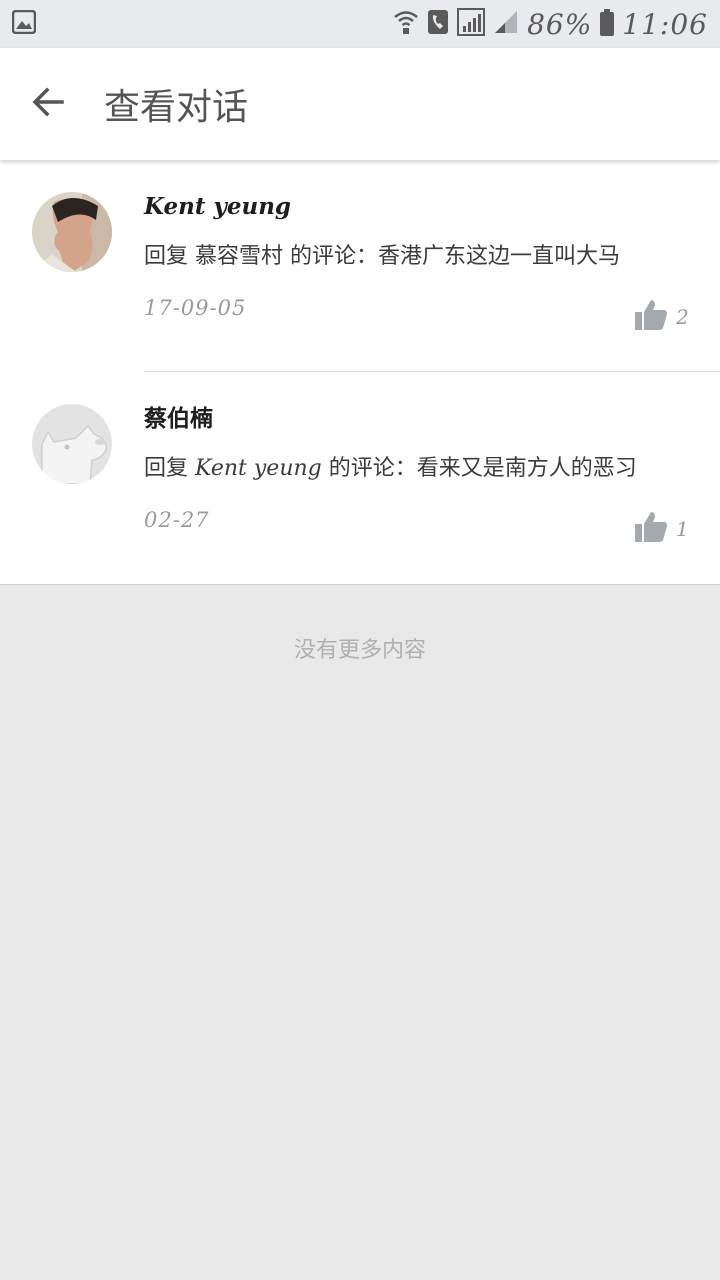 This screenshot has width=720, height=1280. What do you see at coordinates (417, 207) in the screenshot?
I see `author-name: Kent yeung` at bounding box center [417, 207].